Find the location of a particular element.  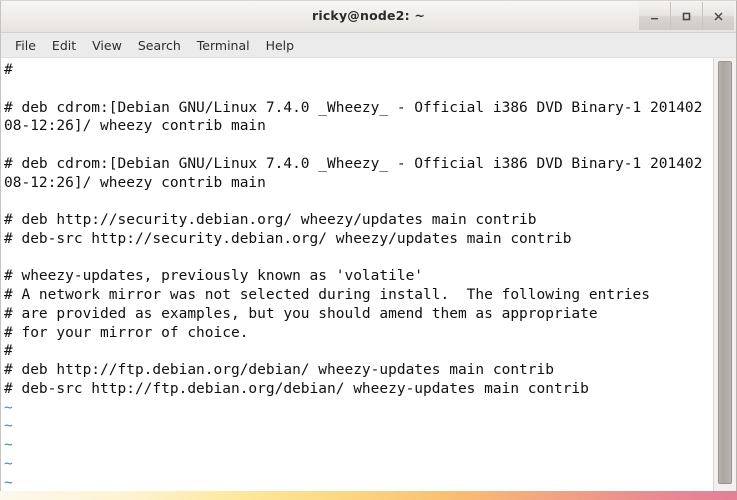

window-controls is located at coordinates (686, 16).